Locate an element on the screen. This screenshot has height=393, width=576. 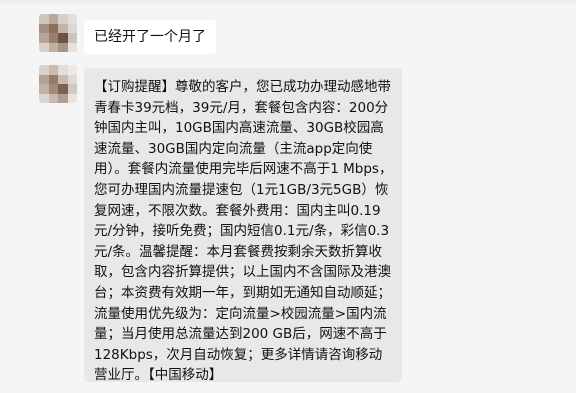
message-bubble: 已经开了一个月了 is located at coordinates (150, 37).